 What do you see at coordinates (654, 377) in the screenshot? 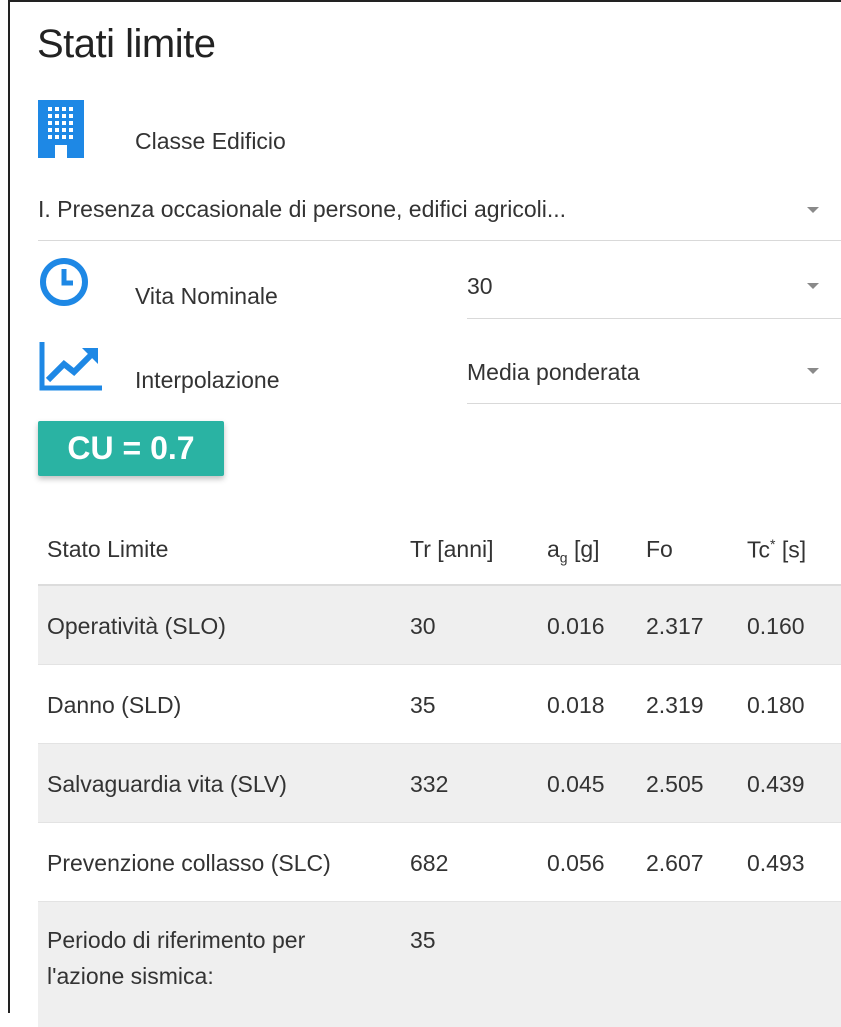
I see `interpolation-select: Media ponderata` at bounding box center [654, 377].